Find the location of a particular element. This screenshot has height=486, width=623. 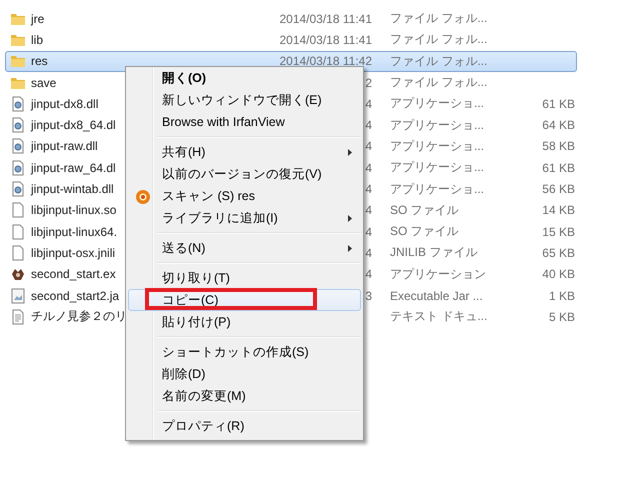

file-type: アプリケーション is located at coordinates (438, 274).